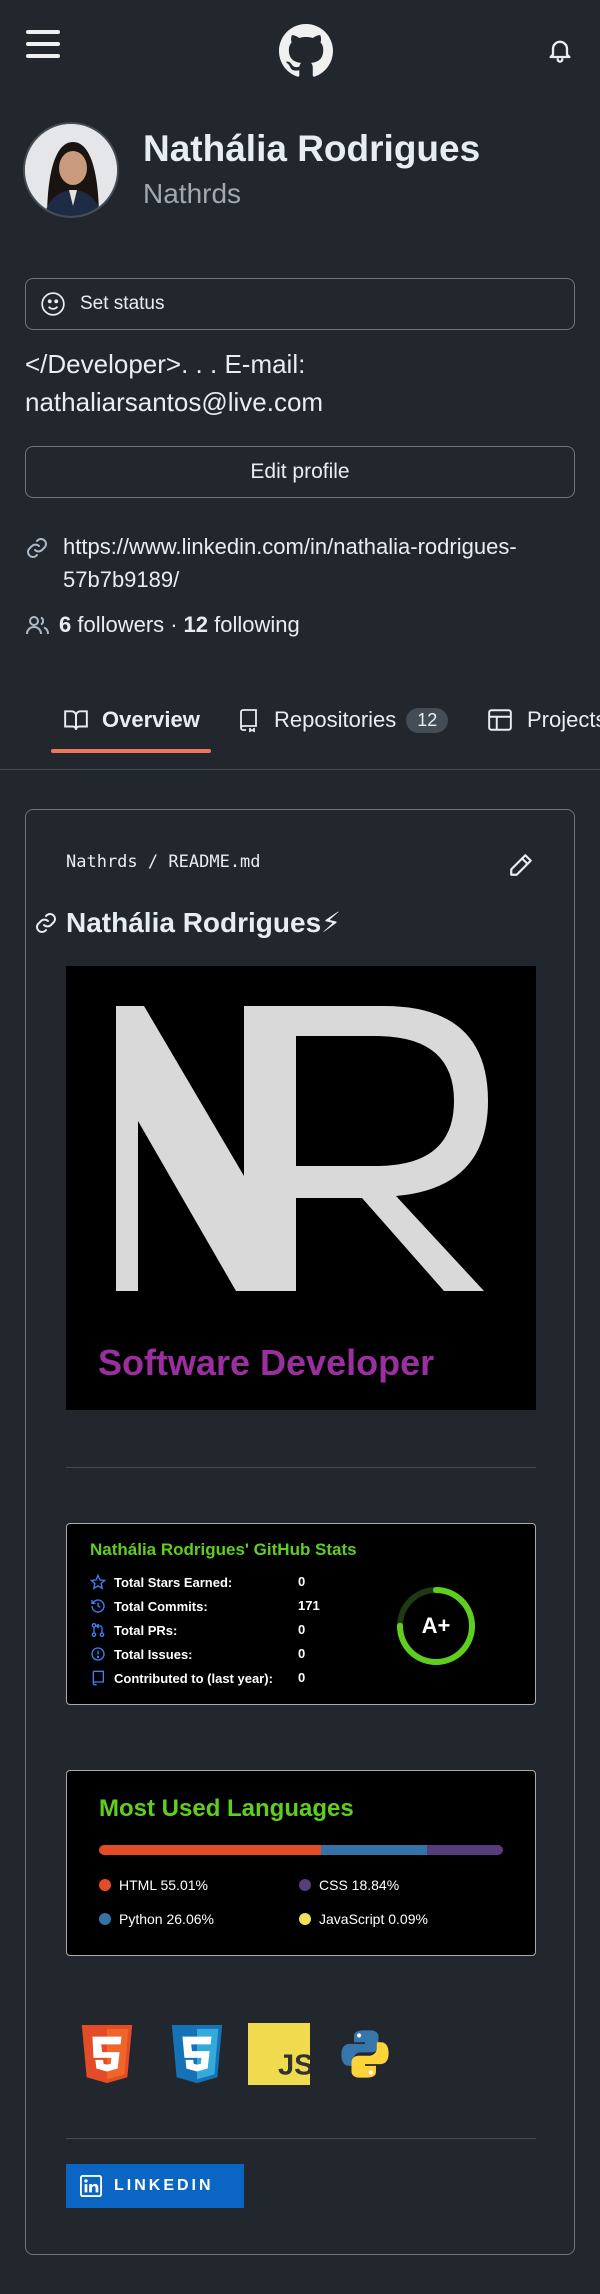 The height and width of the screenshot is (2294, 600). I want to click on nr-logo, so click(302, 1148).